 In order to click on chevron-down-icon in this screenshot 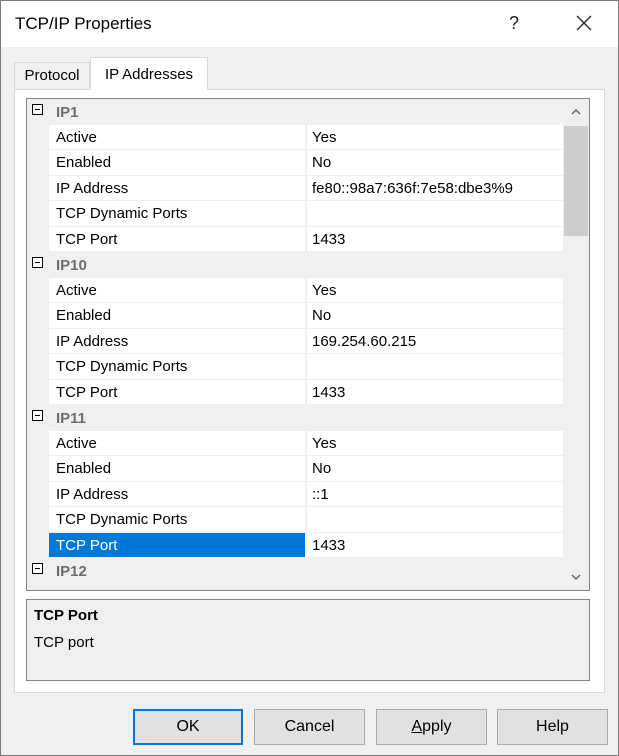, I will do `click(576, 577)`.